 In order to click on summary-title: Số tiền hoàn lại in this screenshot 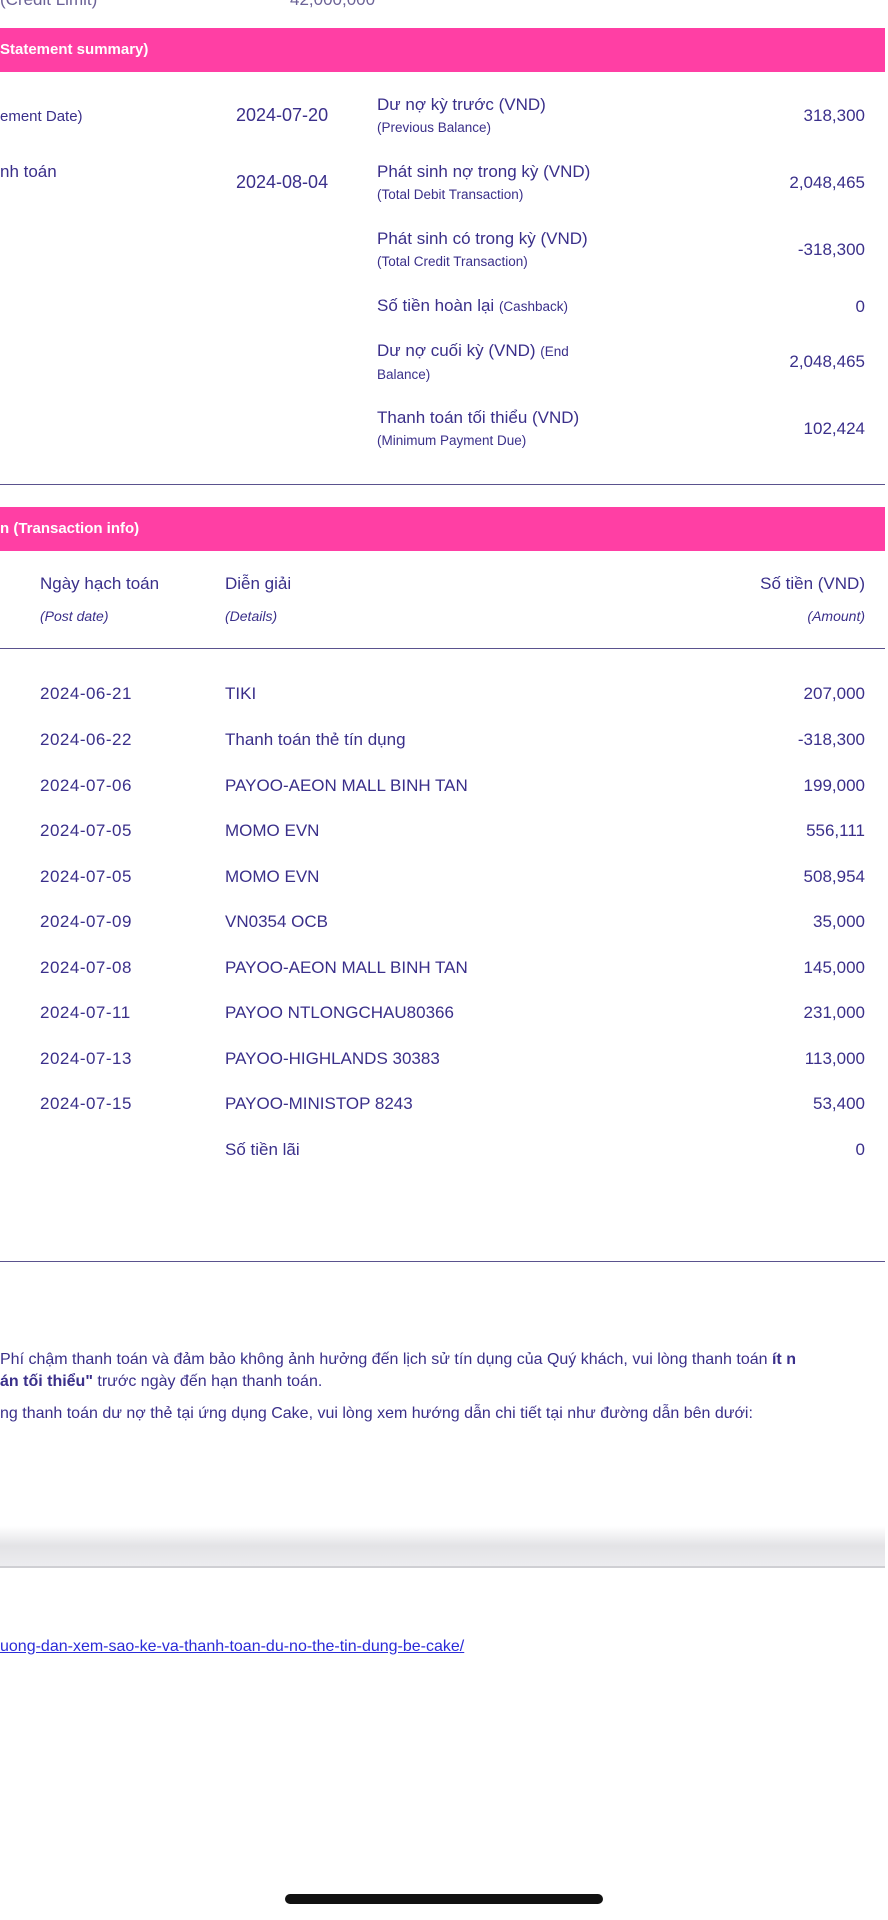, I will do `click(436, 305)`.